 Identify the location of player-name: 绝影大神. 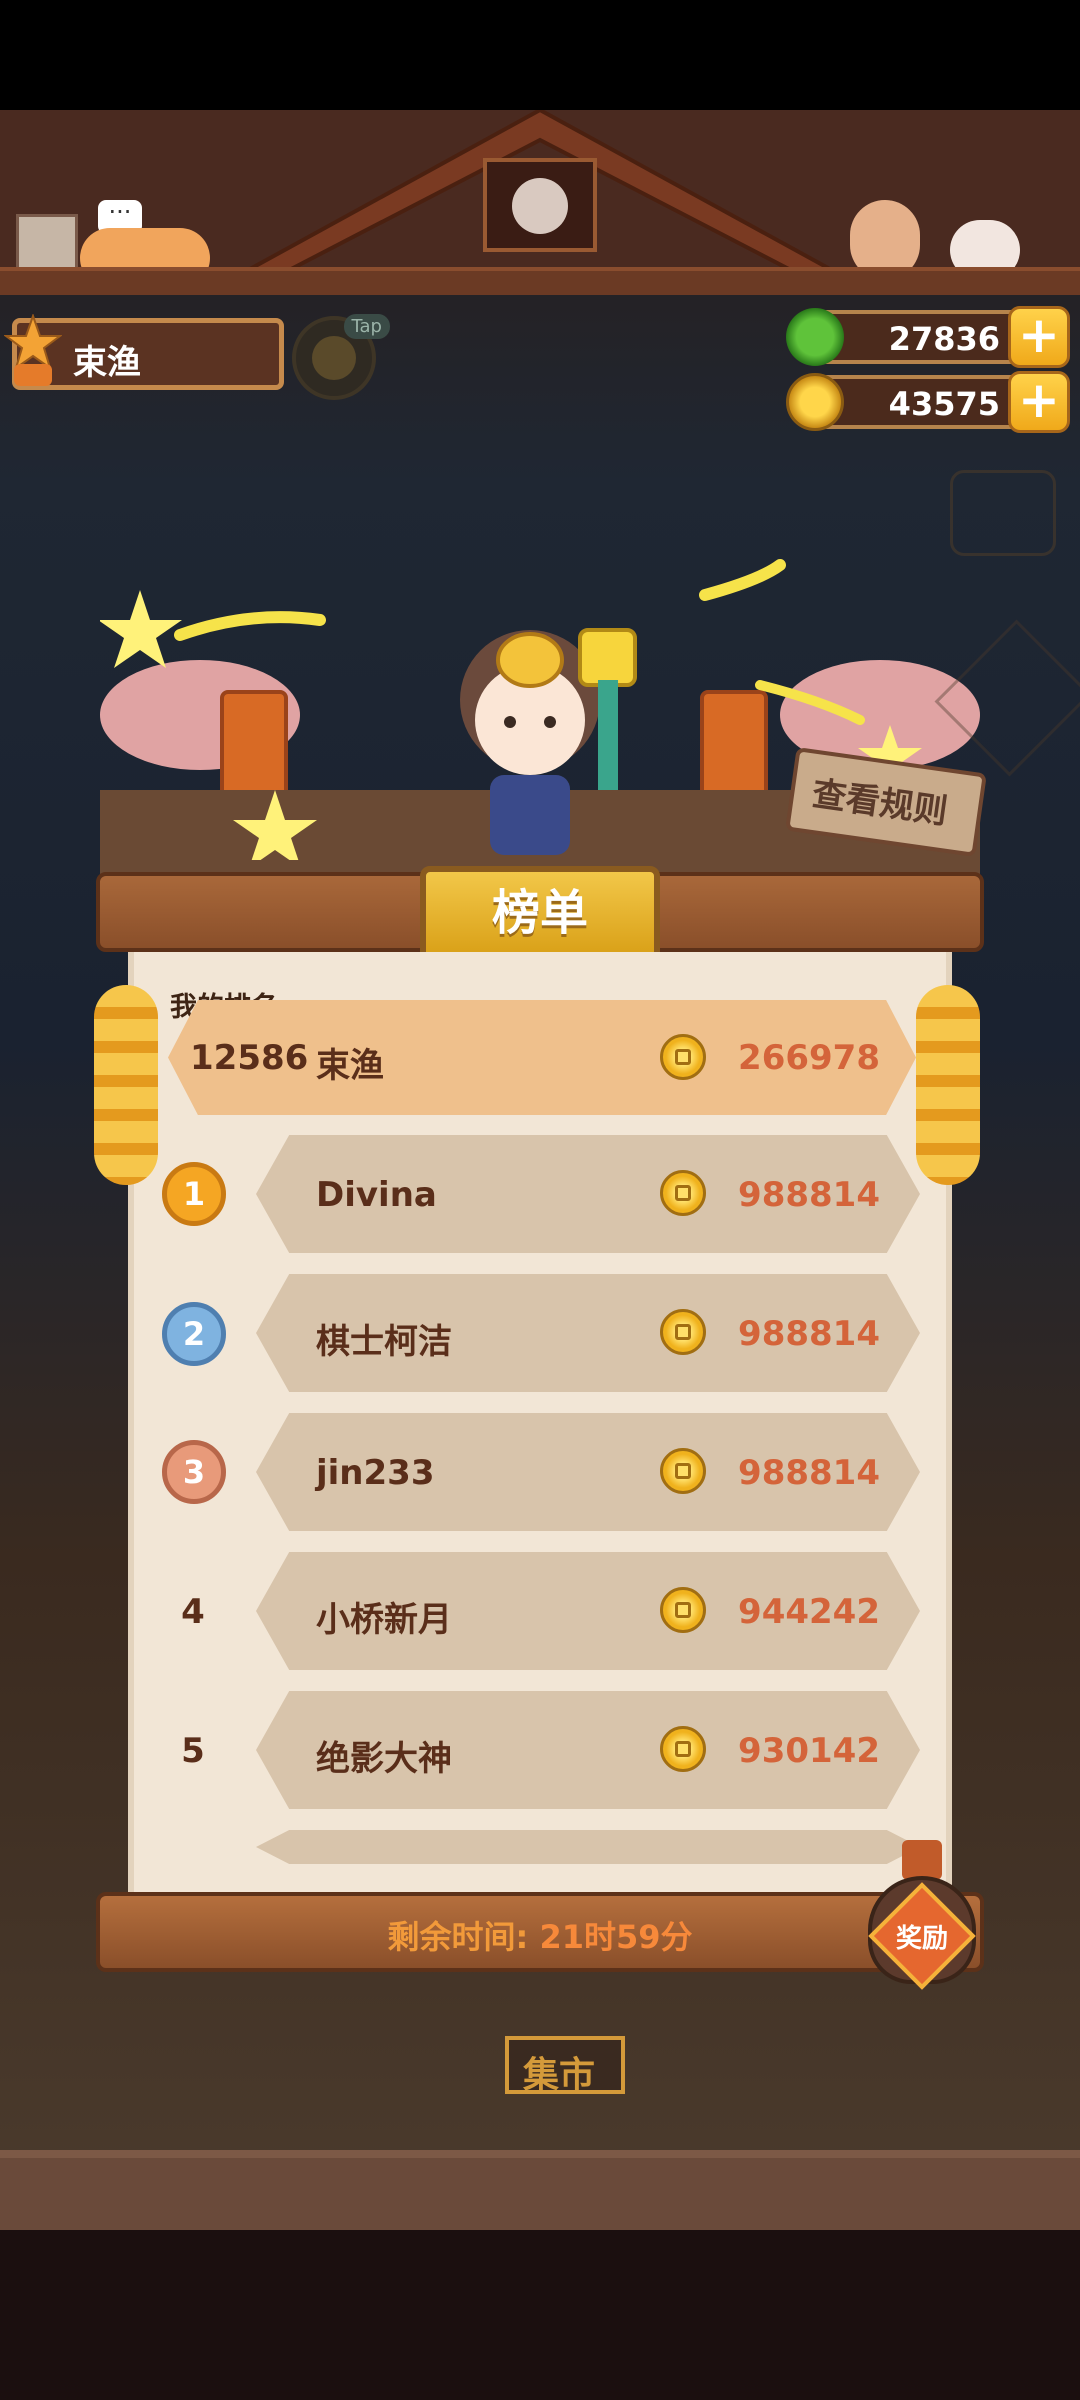
(384, 1759).